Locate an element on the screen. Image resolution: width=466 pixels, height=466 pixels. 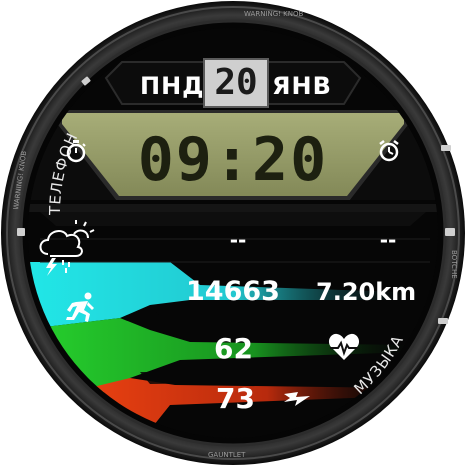
weather-value-left: -- is located at coordinates (238, 240).